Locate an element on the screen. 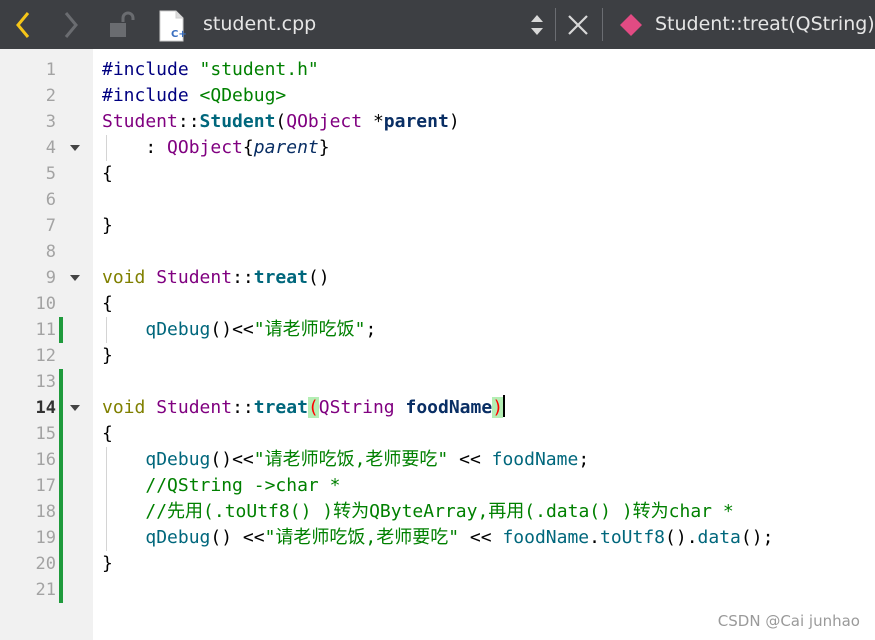 The width and height of the screenshot is (875, 640). code-token: : is located at coordinates (135, 147).